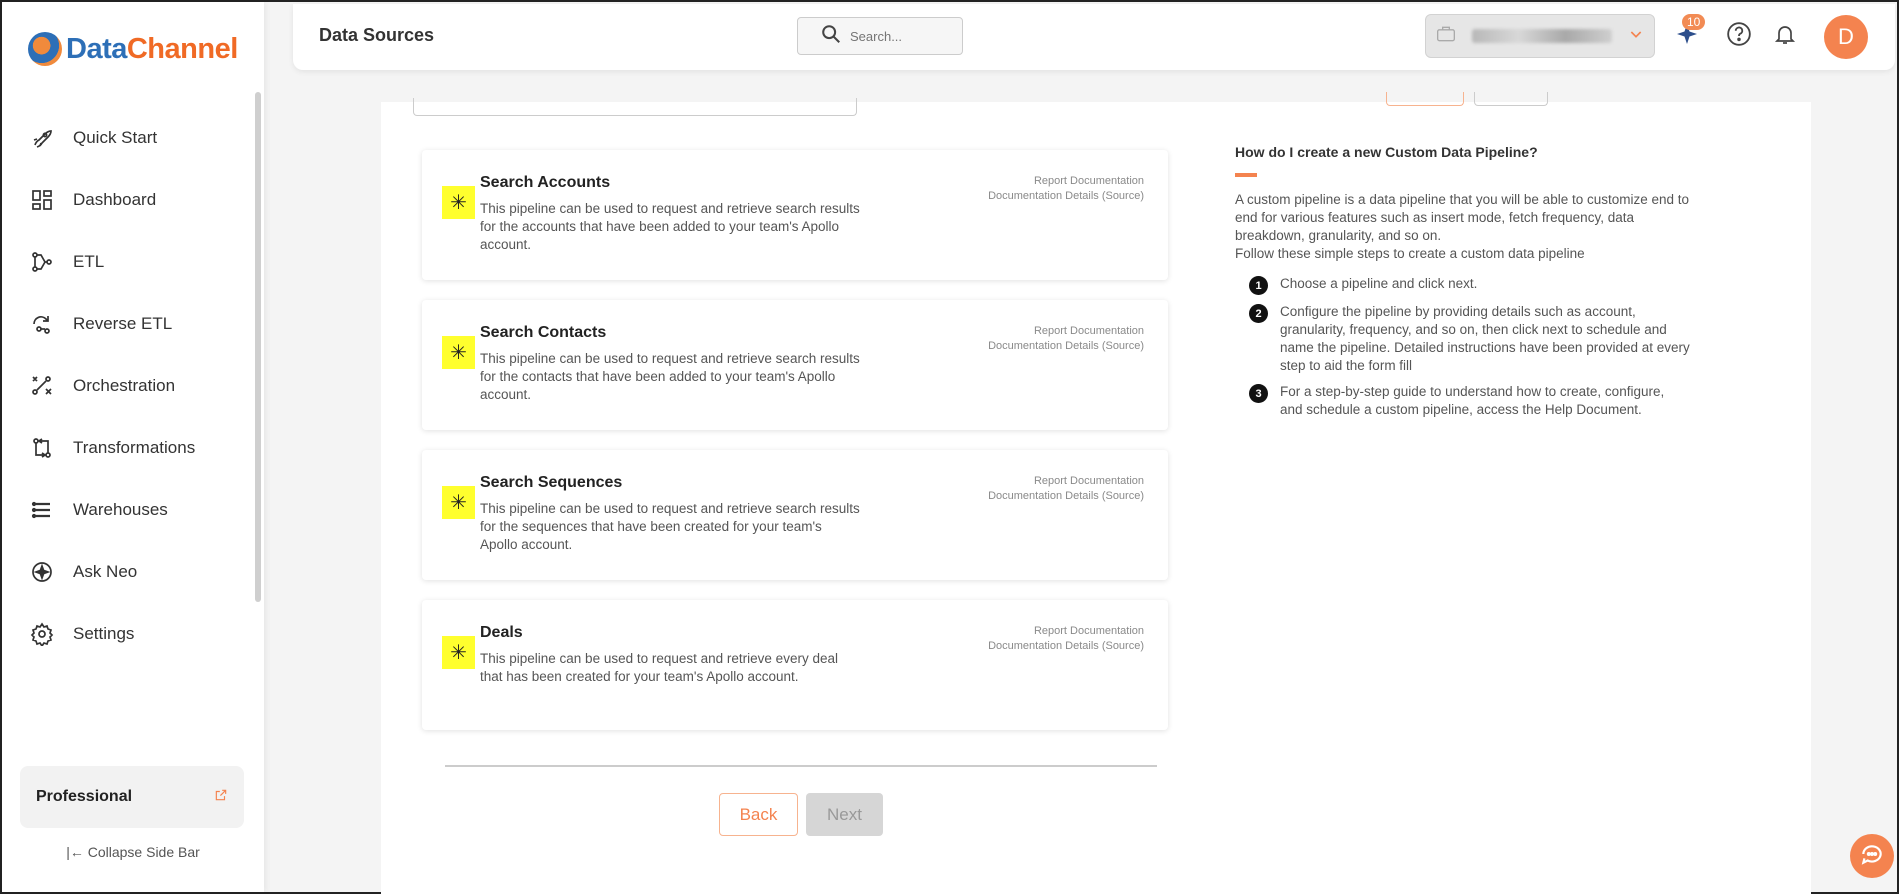 The height and width of the screenshot is (894, 1899). Describe the element at coordinates (1636, 36) in the screenshot. I see `chevron-down-icon` at that location.